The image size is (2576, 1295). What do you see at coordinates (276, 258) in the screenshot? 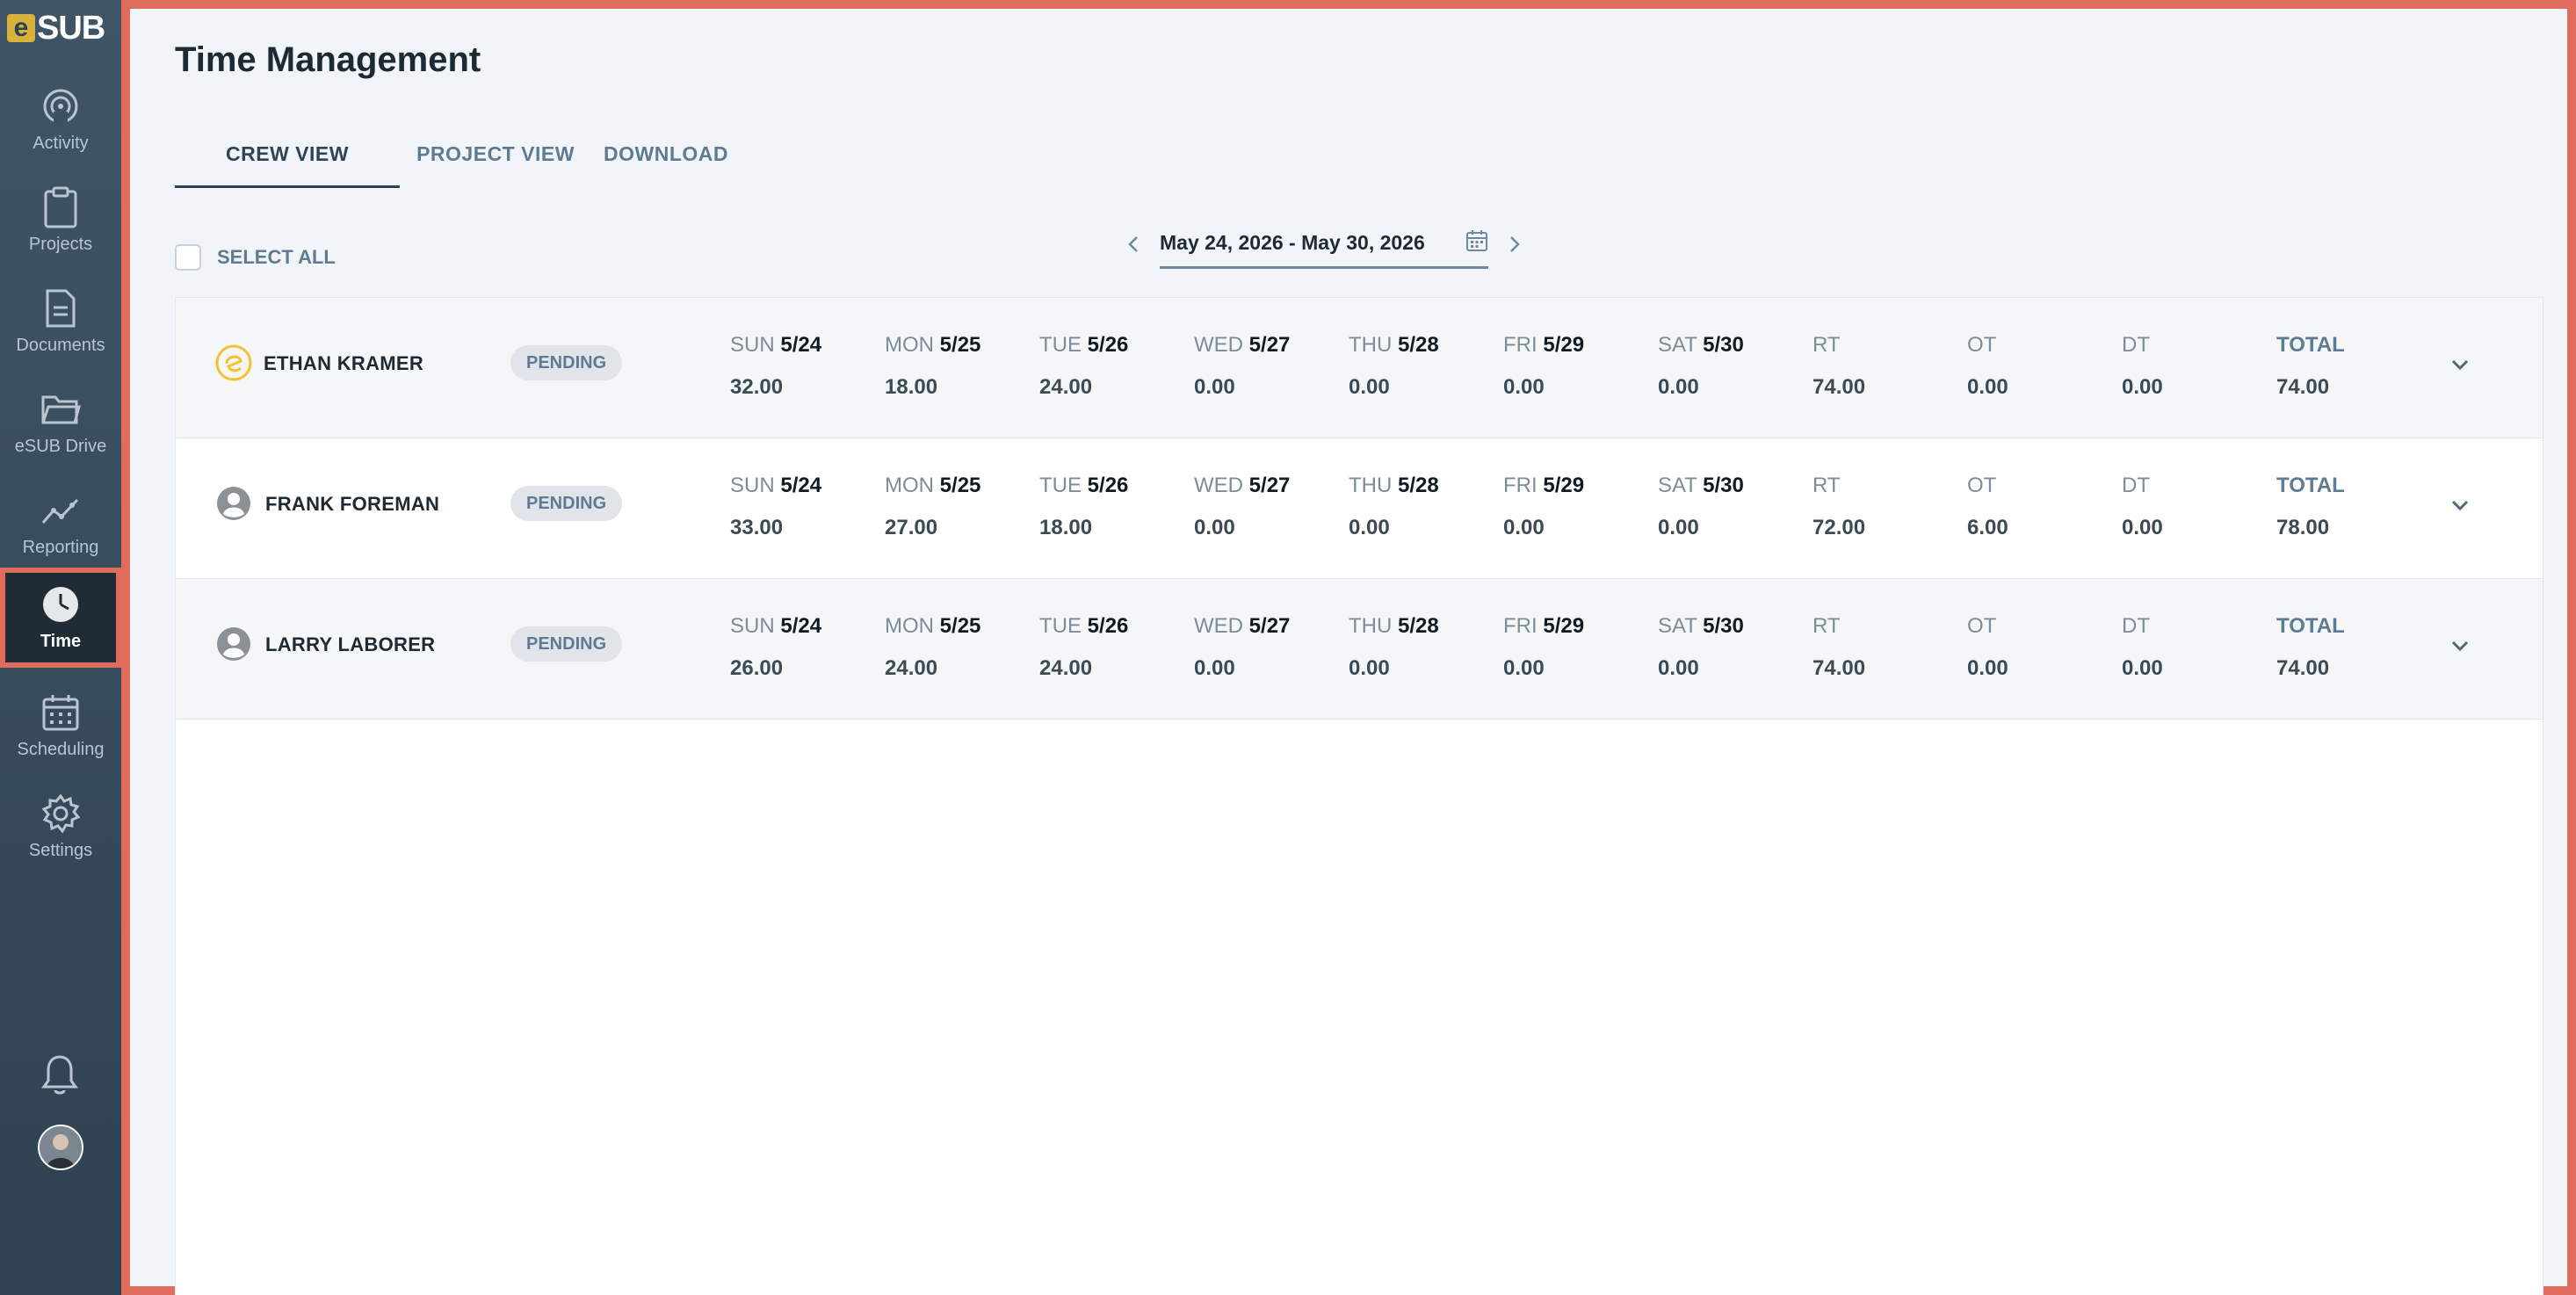
I see `select-all-label: SELECT ALL` at bounding box center [276, 258].